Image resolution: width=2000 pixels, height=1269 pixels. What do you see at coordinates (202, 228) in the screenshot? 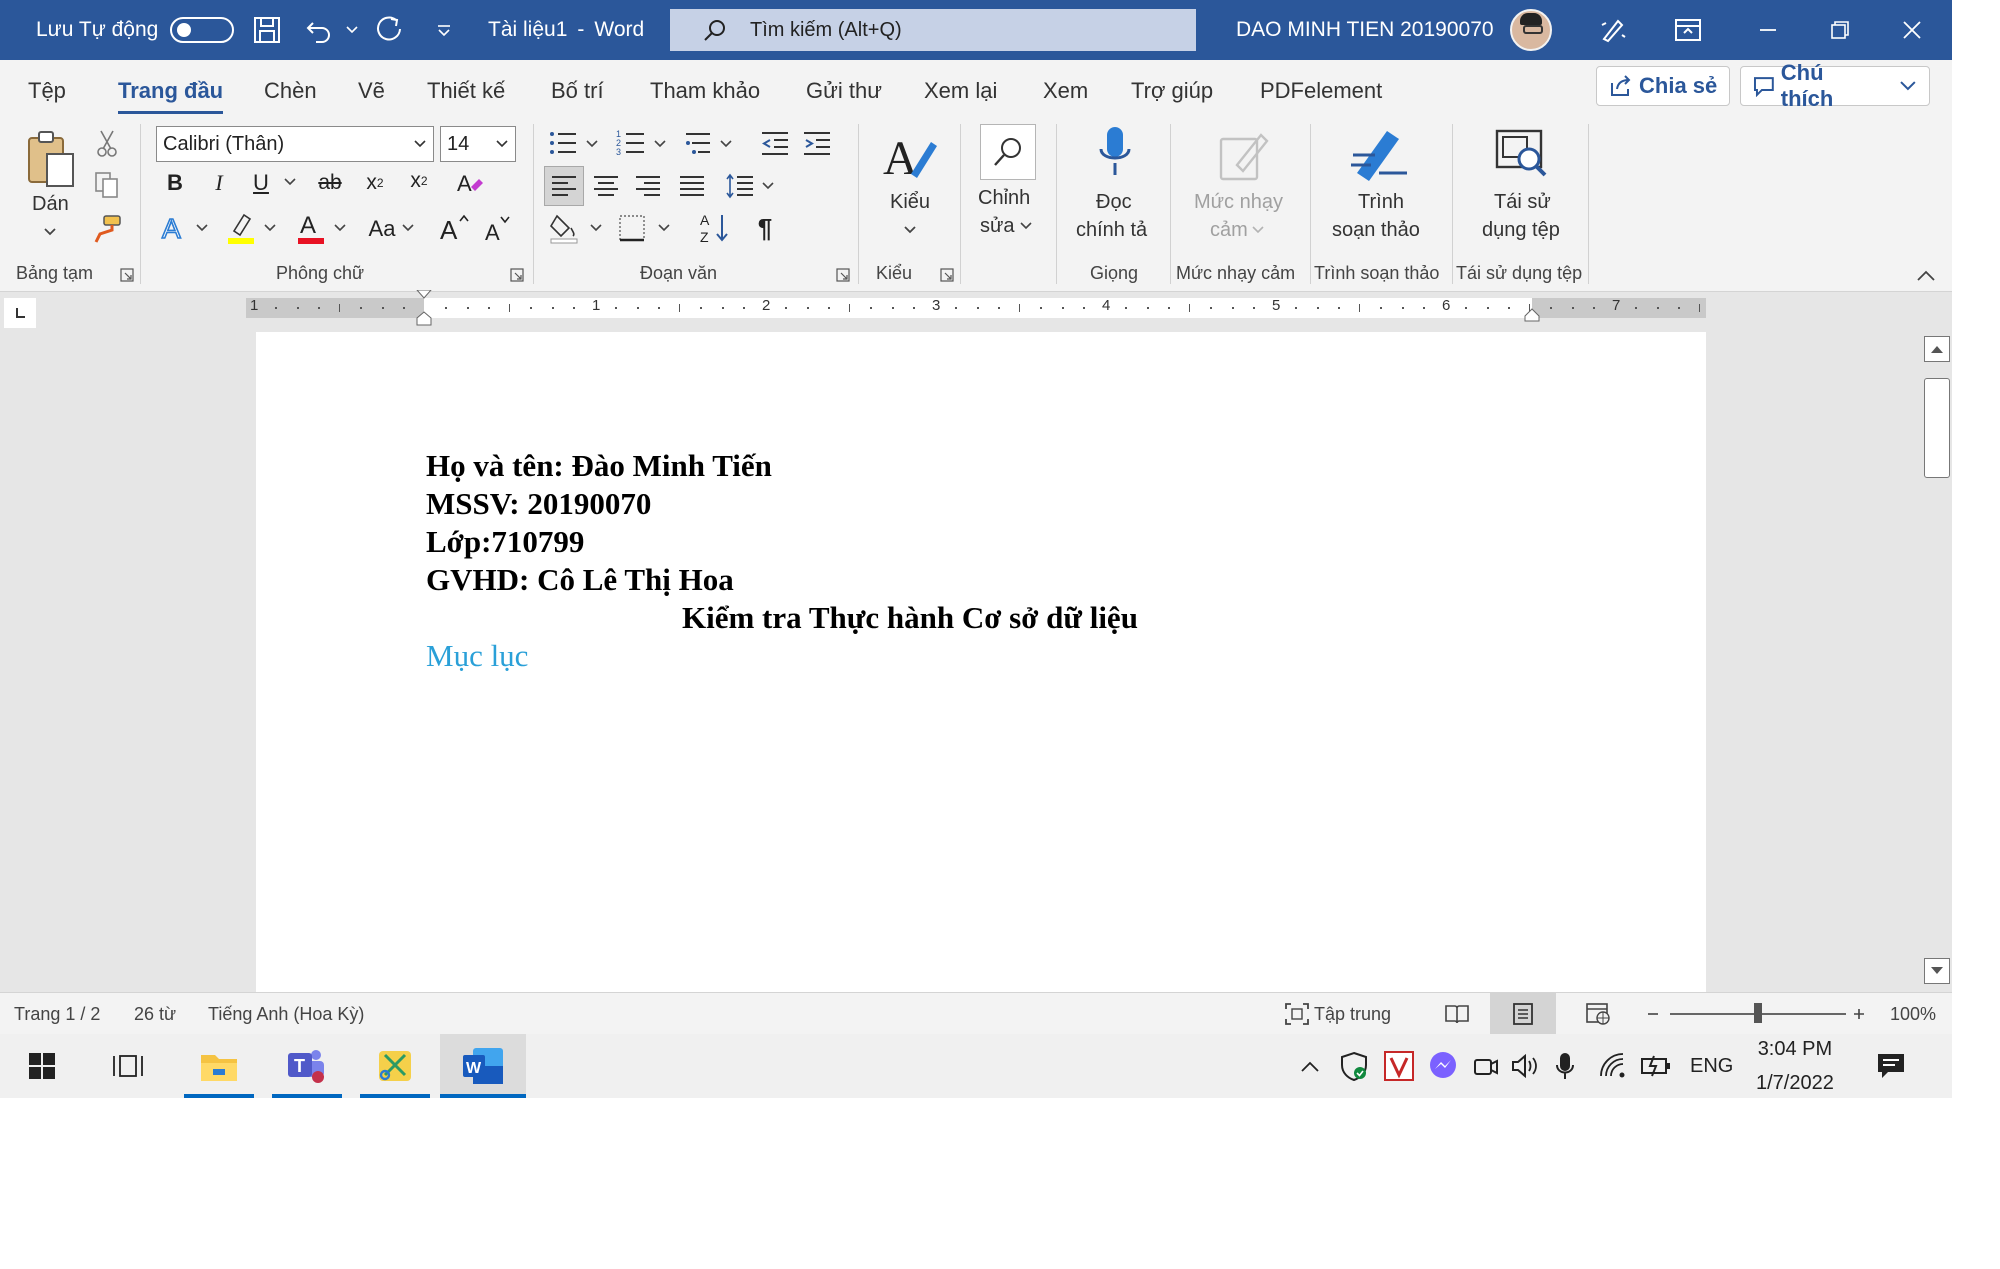
I see `text-effects-dropdown-icon` at bounding box center [202, 228].